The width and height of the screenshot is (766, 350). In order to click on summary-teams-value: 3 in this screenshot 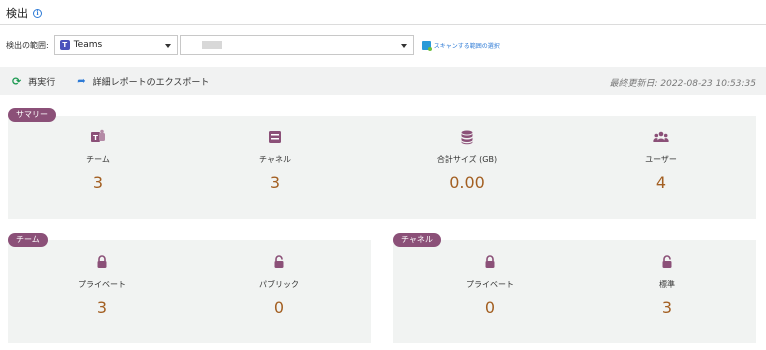, I will do `click(98, 182)`.